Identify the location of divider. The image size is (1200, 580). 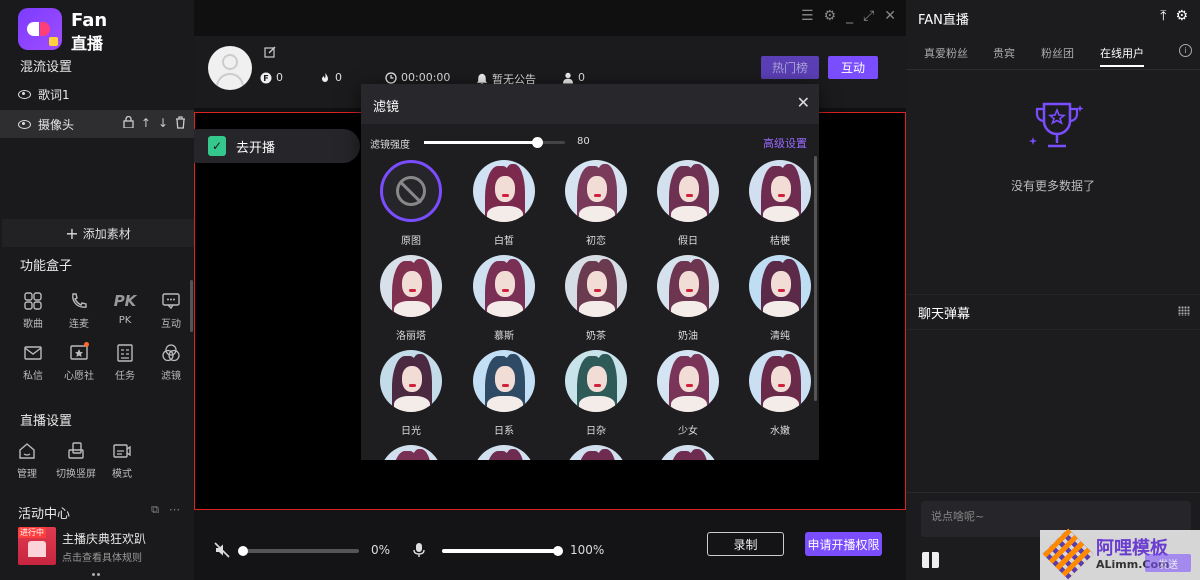
(1053, 329).